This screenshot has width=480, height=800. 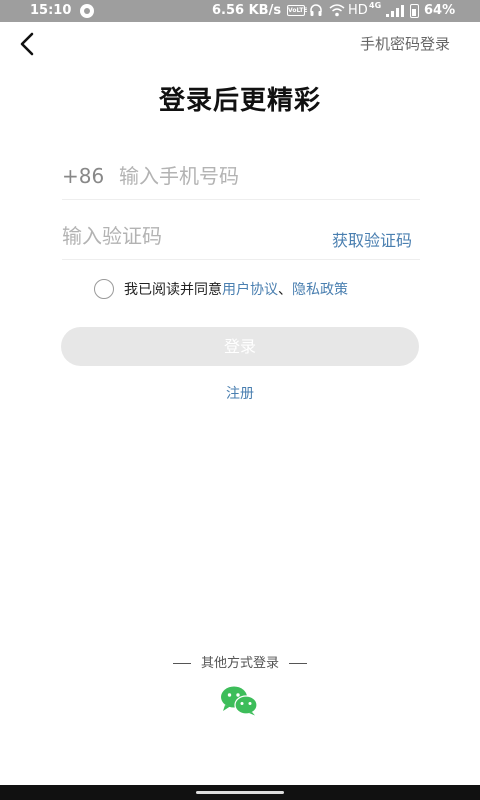 I want to click on divider-line-right, so click(x=298, y=663).